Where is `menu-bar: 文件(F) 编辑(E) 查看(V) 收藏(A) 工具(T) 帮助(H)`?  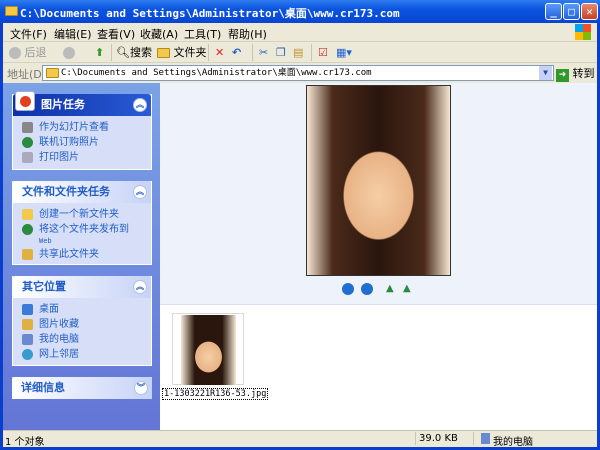 menu-bar: 文件(F) 编辑(E) 查看(V) 收藏(A) 工具(T) 帮助(H) is located at coordinates (300, 32).